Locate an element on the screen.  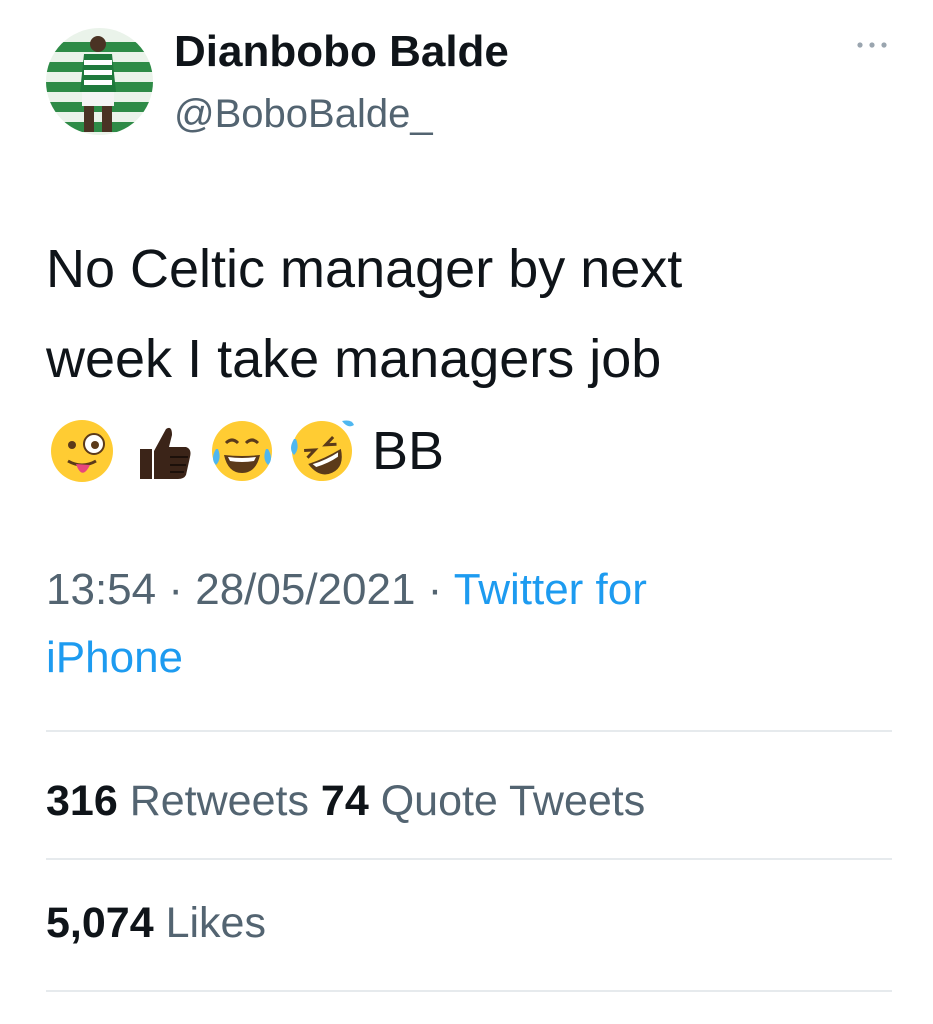
engagement-stats-row: 316 Retweets 74 Quote Tweets is located at coordinates (345, 801).